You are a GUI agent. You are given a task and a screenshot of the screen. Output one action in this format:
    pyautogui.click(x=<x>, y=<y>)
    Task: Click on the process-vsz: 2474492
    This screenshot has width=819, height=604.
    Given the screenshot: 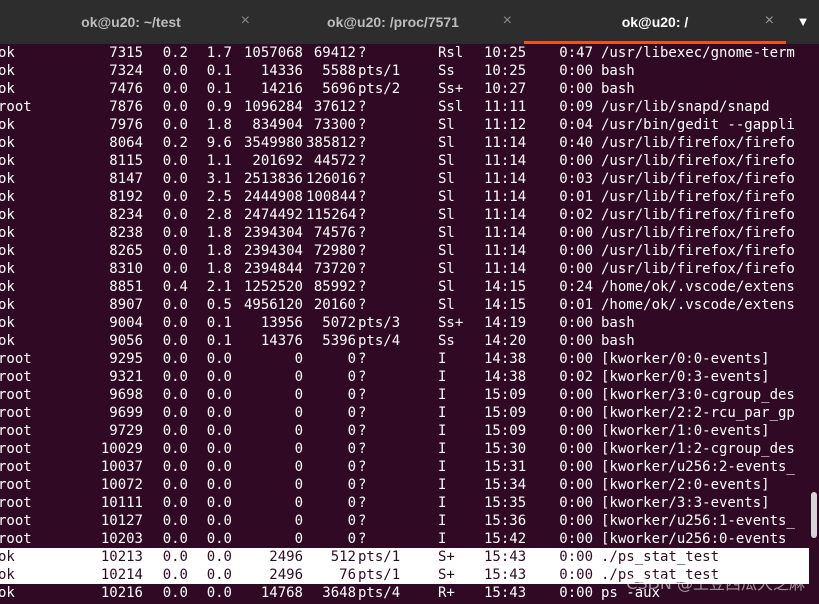 What is the action you would take?
    pyautogui.click(x=273, y=215)
    